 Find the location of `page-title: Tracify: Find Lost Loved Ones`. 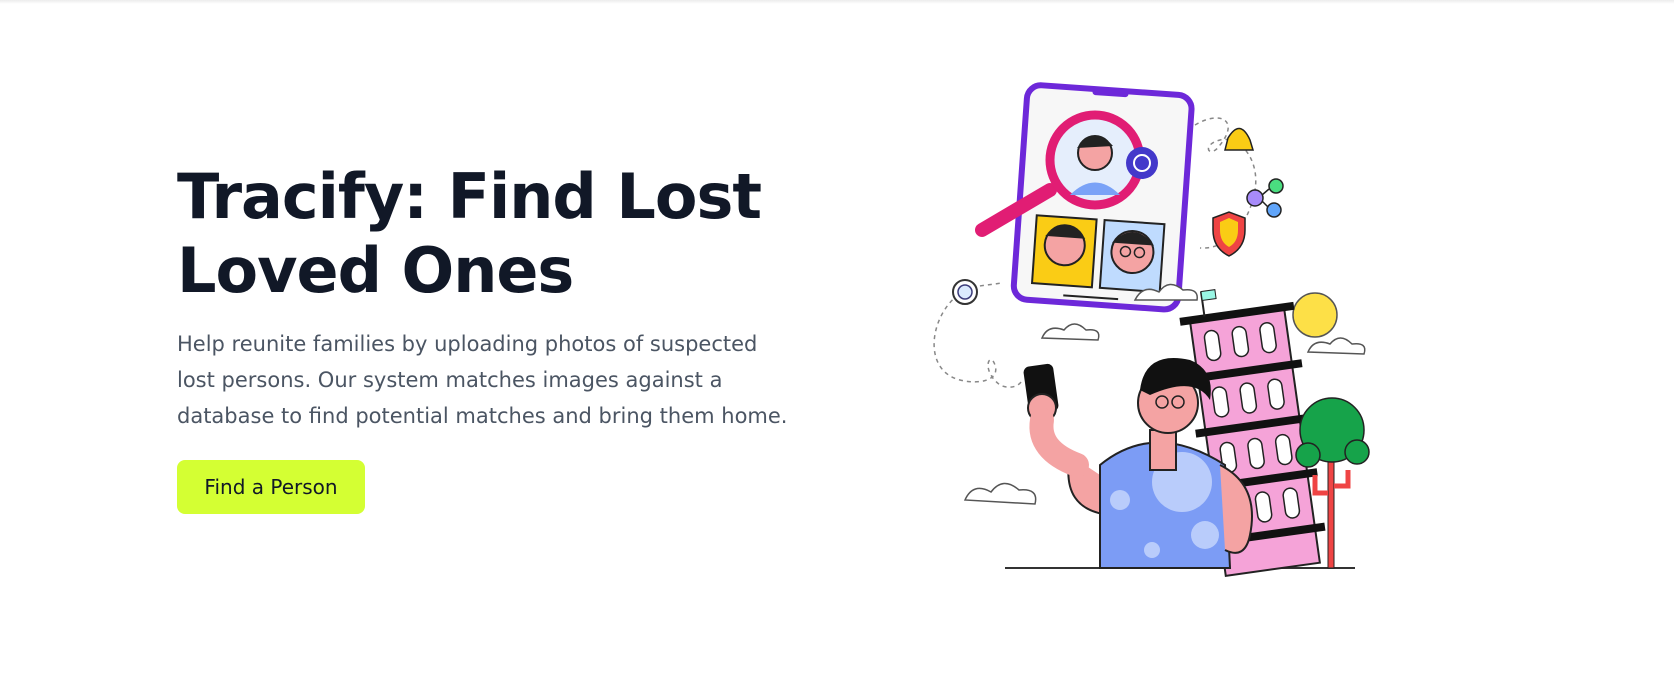

page-title: Tracify: Find Lost Loved Ones is located at coordinates (469, 233).